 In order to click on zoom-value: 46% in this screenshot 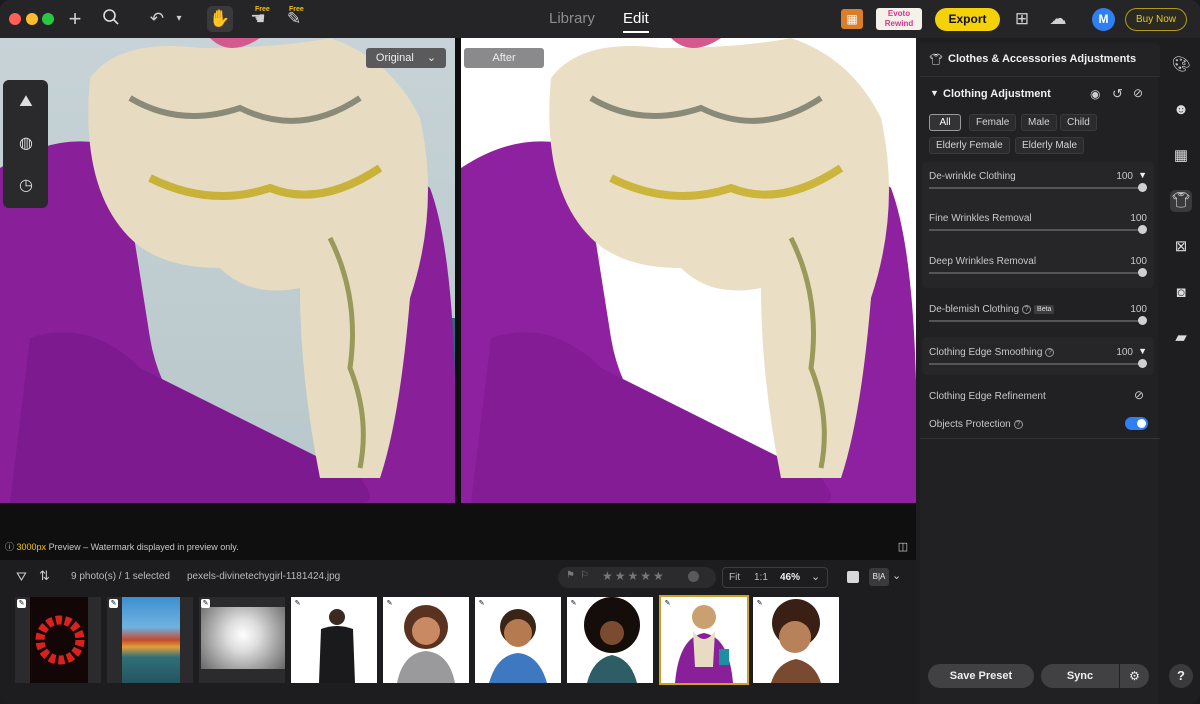, I will do `click(790, 577)`.